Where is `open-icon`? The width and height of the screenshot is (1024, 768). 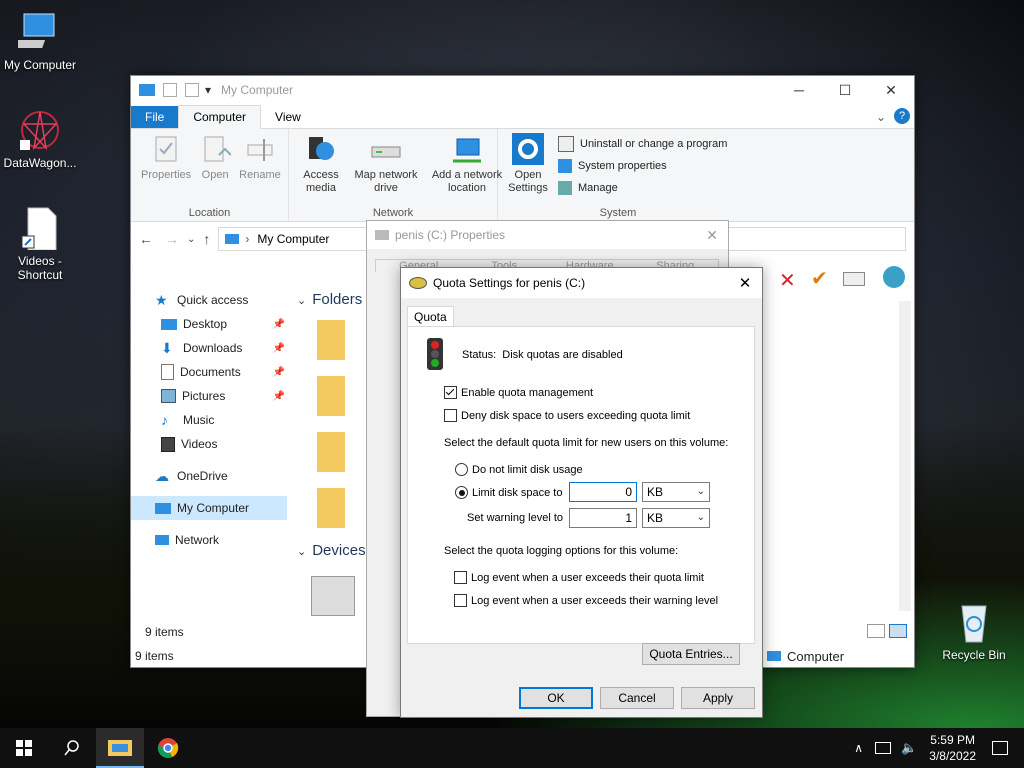
open-icon is located at coordinates (218, 149).